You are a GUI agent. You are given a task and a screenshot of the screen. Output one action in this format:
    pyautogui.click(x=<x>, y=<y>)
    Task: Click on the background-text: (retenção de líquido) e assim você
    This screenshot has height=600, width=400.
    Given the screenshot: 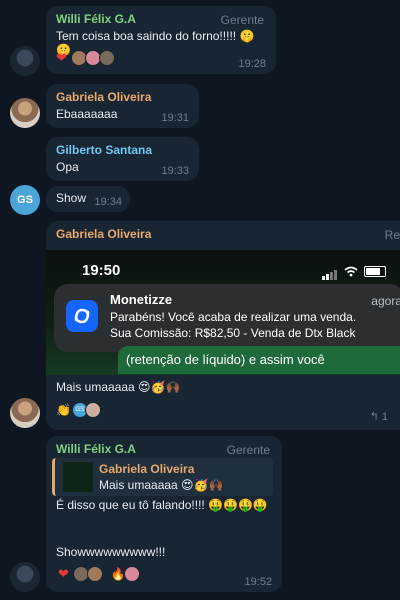 What is the action you would take?
    pyautogui.click(x=225, y=359)
    